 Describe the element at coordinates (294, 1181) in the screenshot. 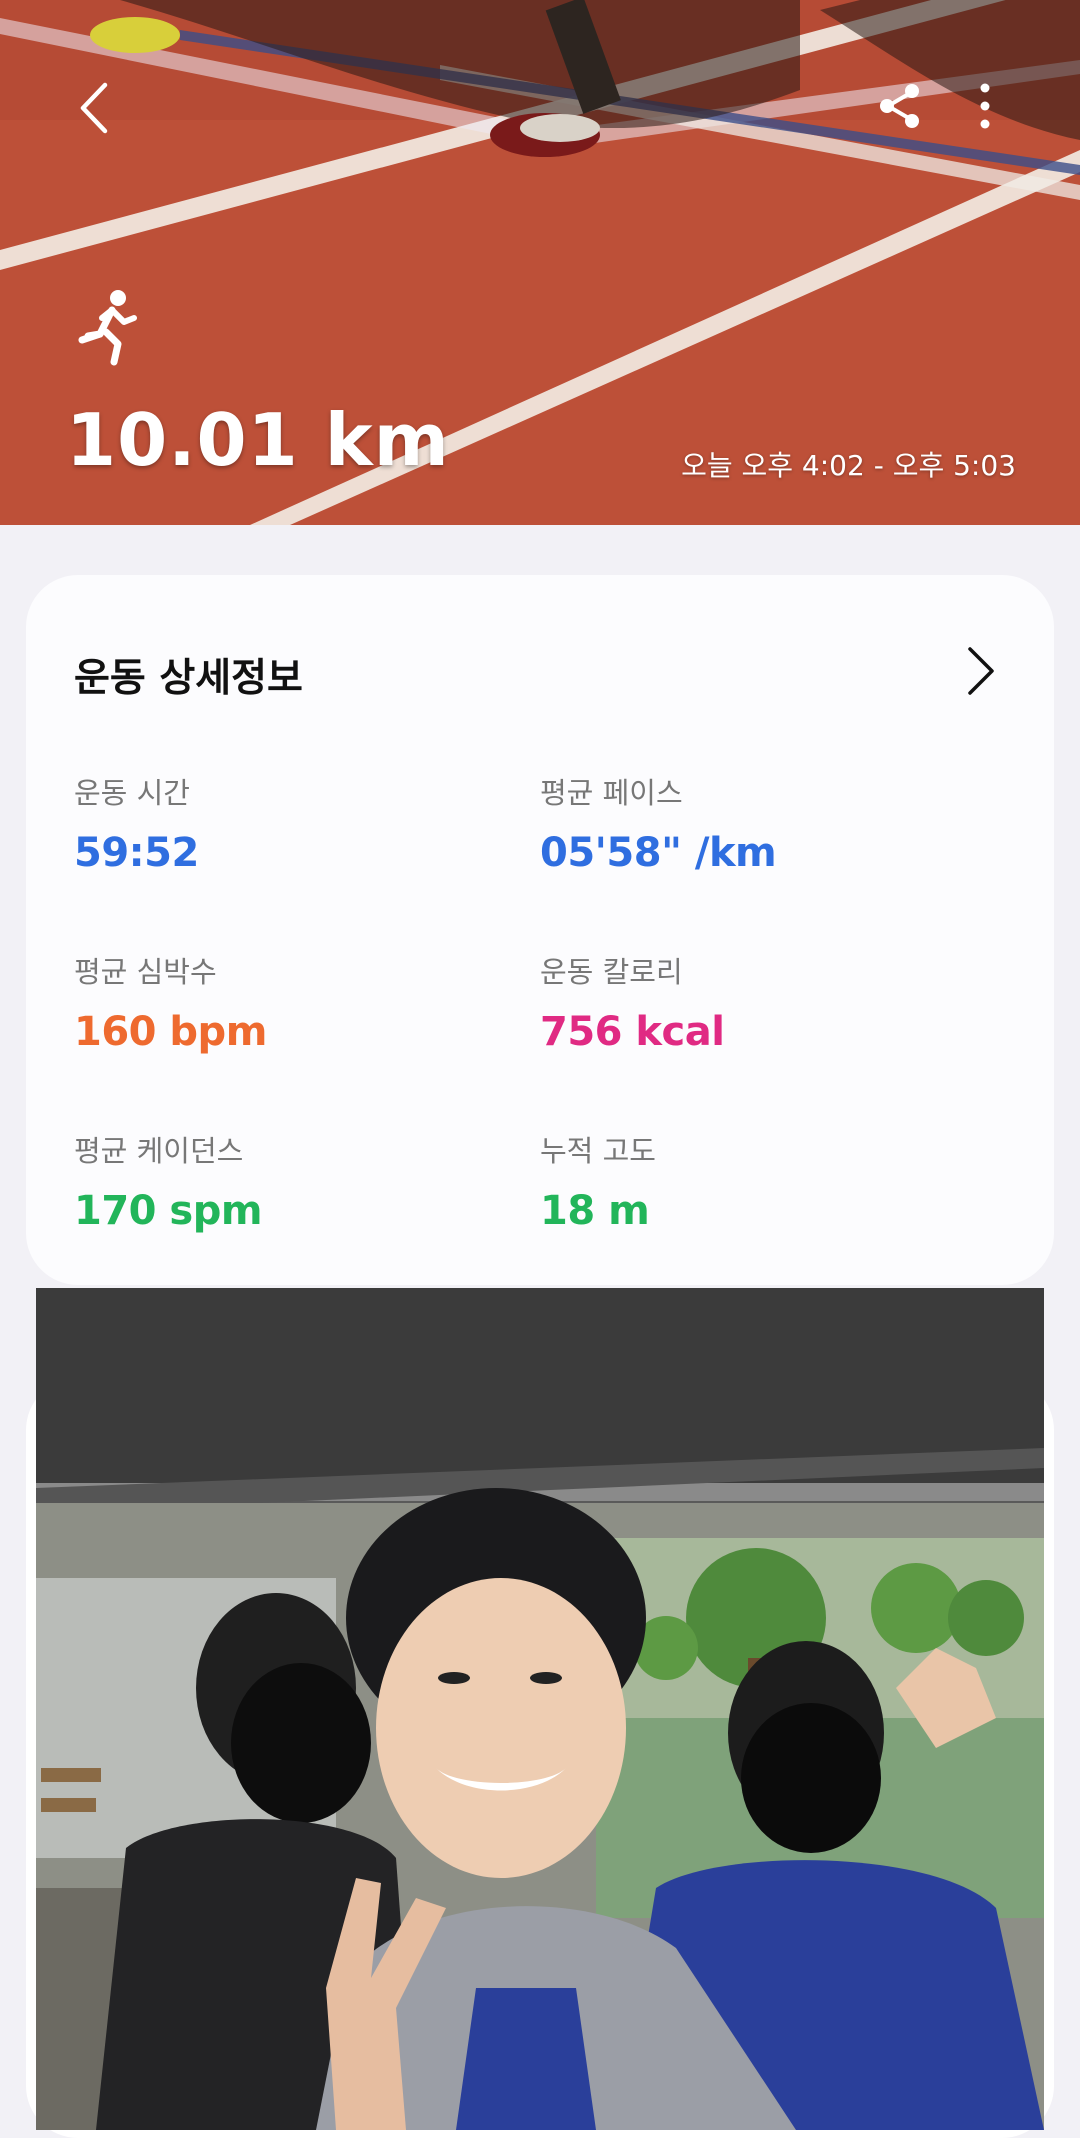

I see `metric-avg-cadence: 평균 케이던스 170 spm` at that location.